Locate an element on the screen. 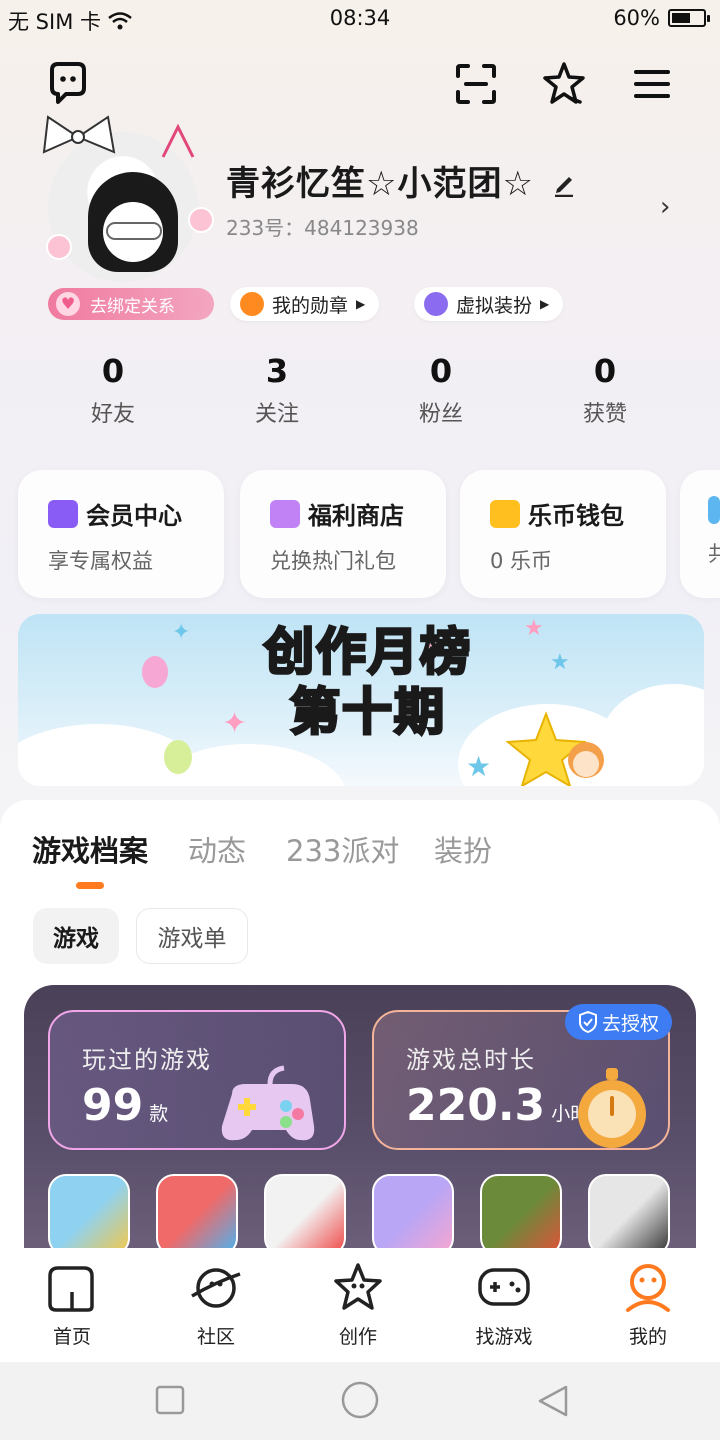 This screenshot has height=1440, width=720. nav-find-games: 找游戏 is located at coordinates (504, 1305).